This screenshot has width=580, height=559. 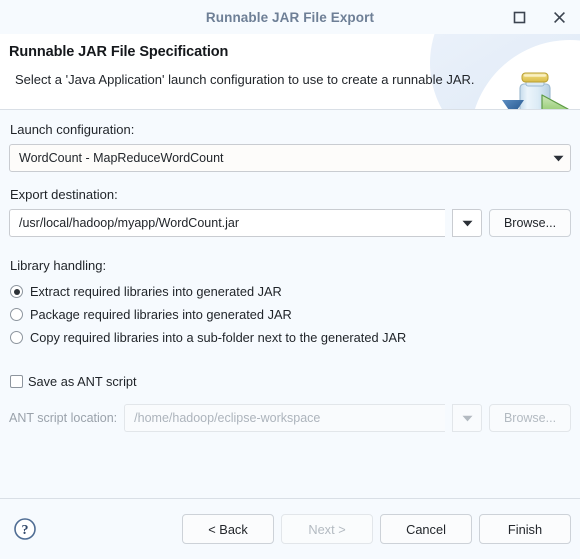 I want to click on cancel-button: Cancel, so click(x=426, y=529).